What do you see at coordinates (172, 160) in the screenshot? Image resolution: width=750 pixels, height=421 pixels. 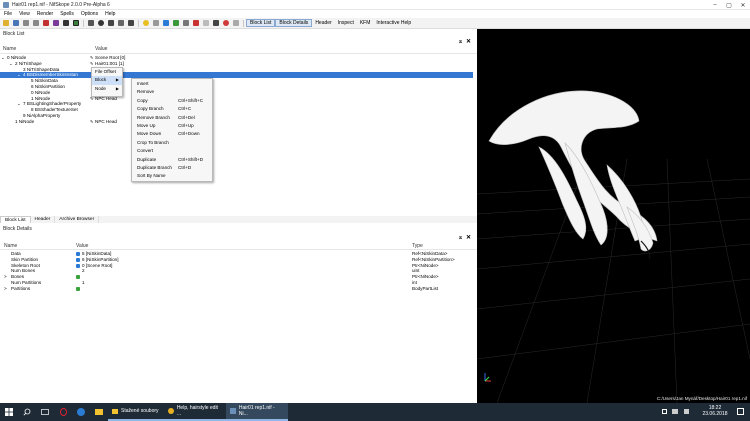 I see `submenu-item-duplicate: Duplicate Ctrl+Shift+D` at bounding box center [172, 160].